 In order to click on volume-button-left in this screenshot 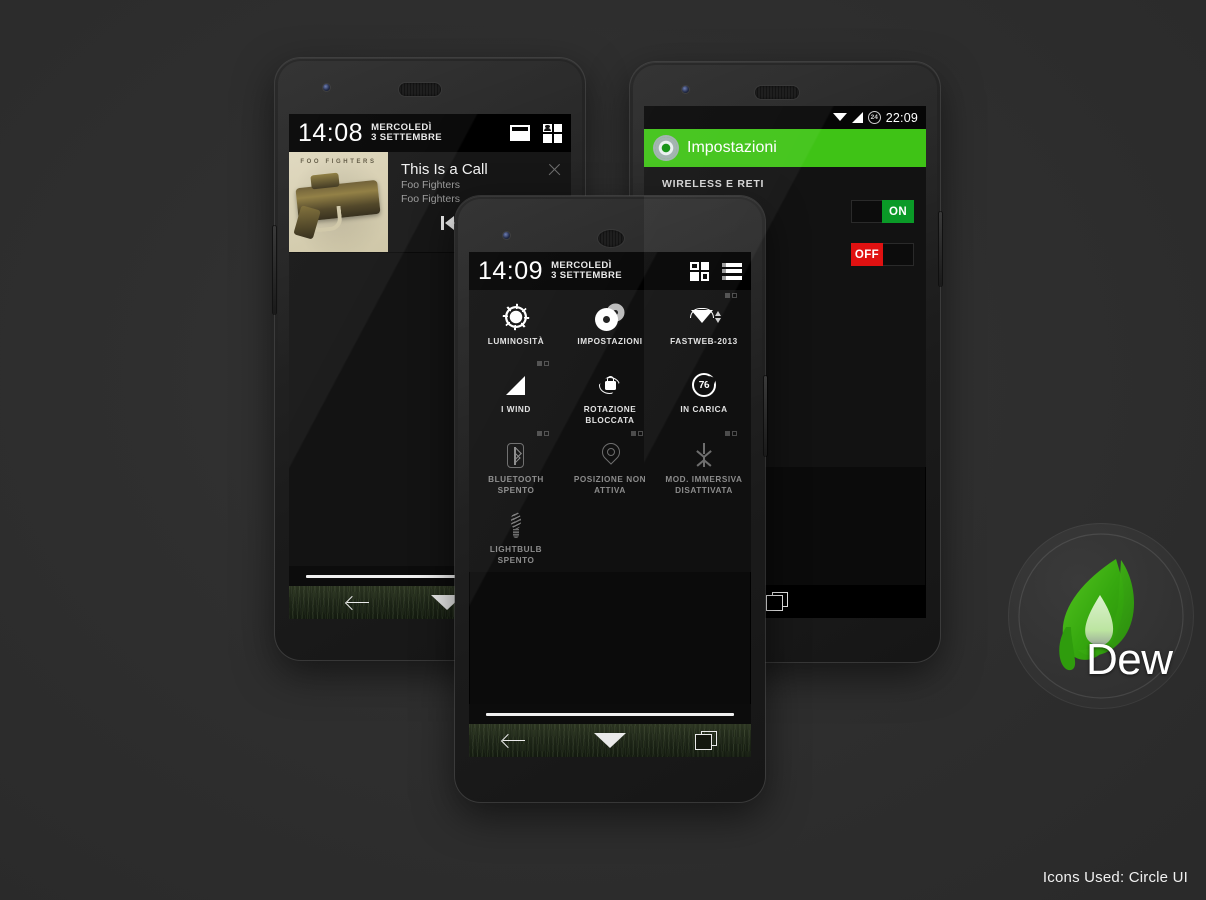, I will do `click(274, 270)`.